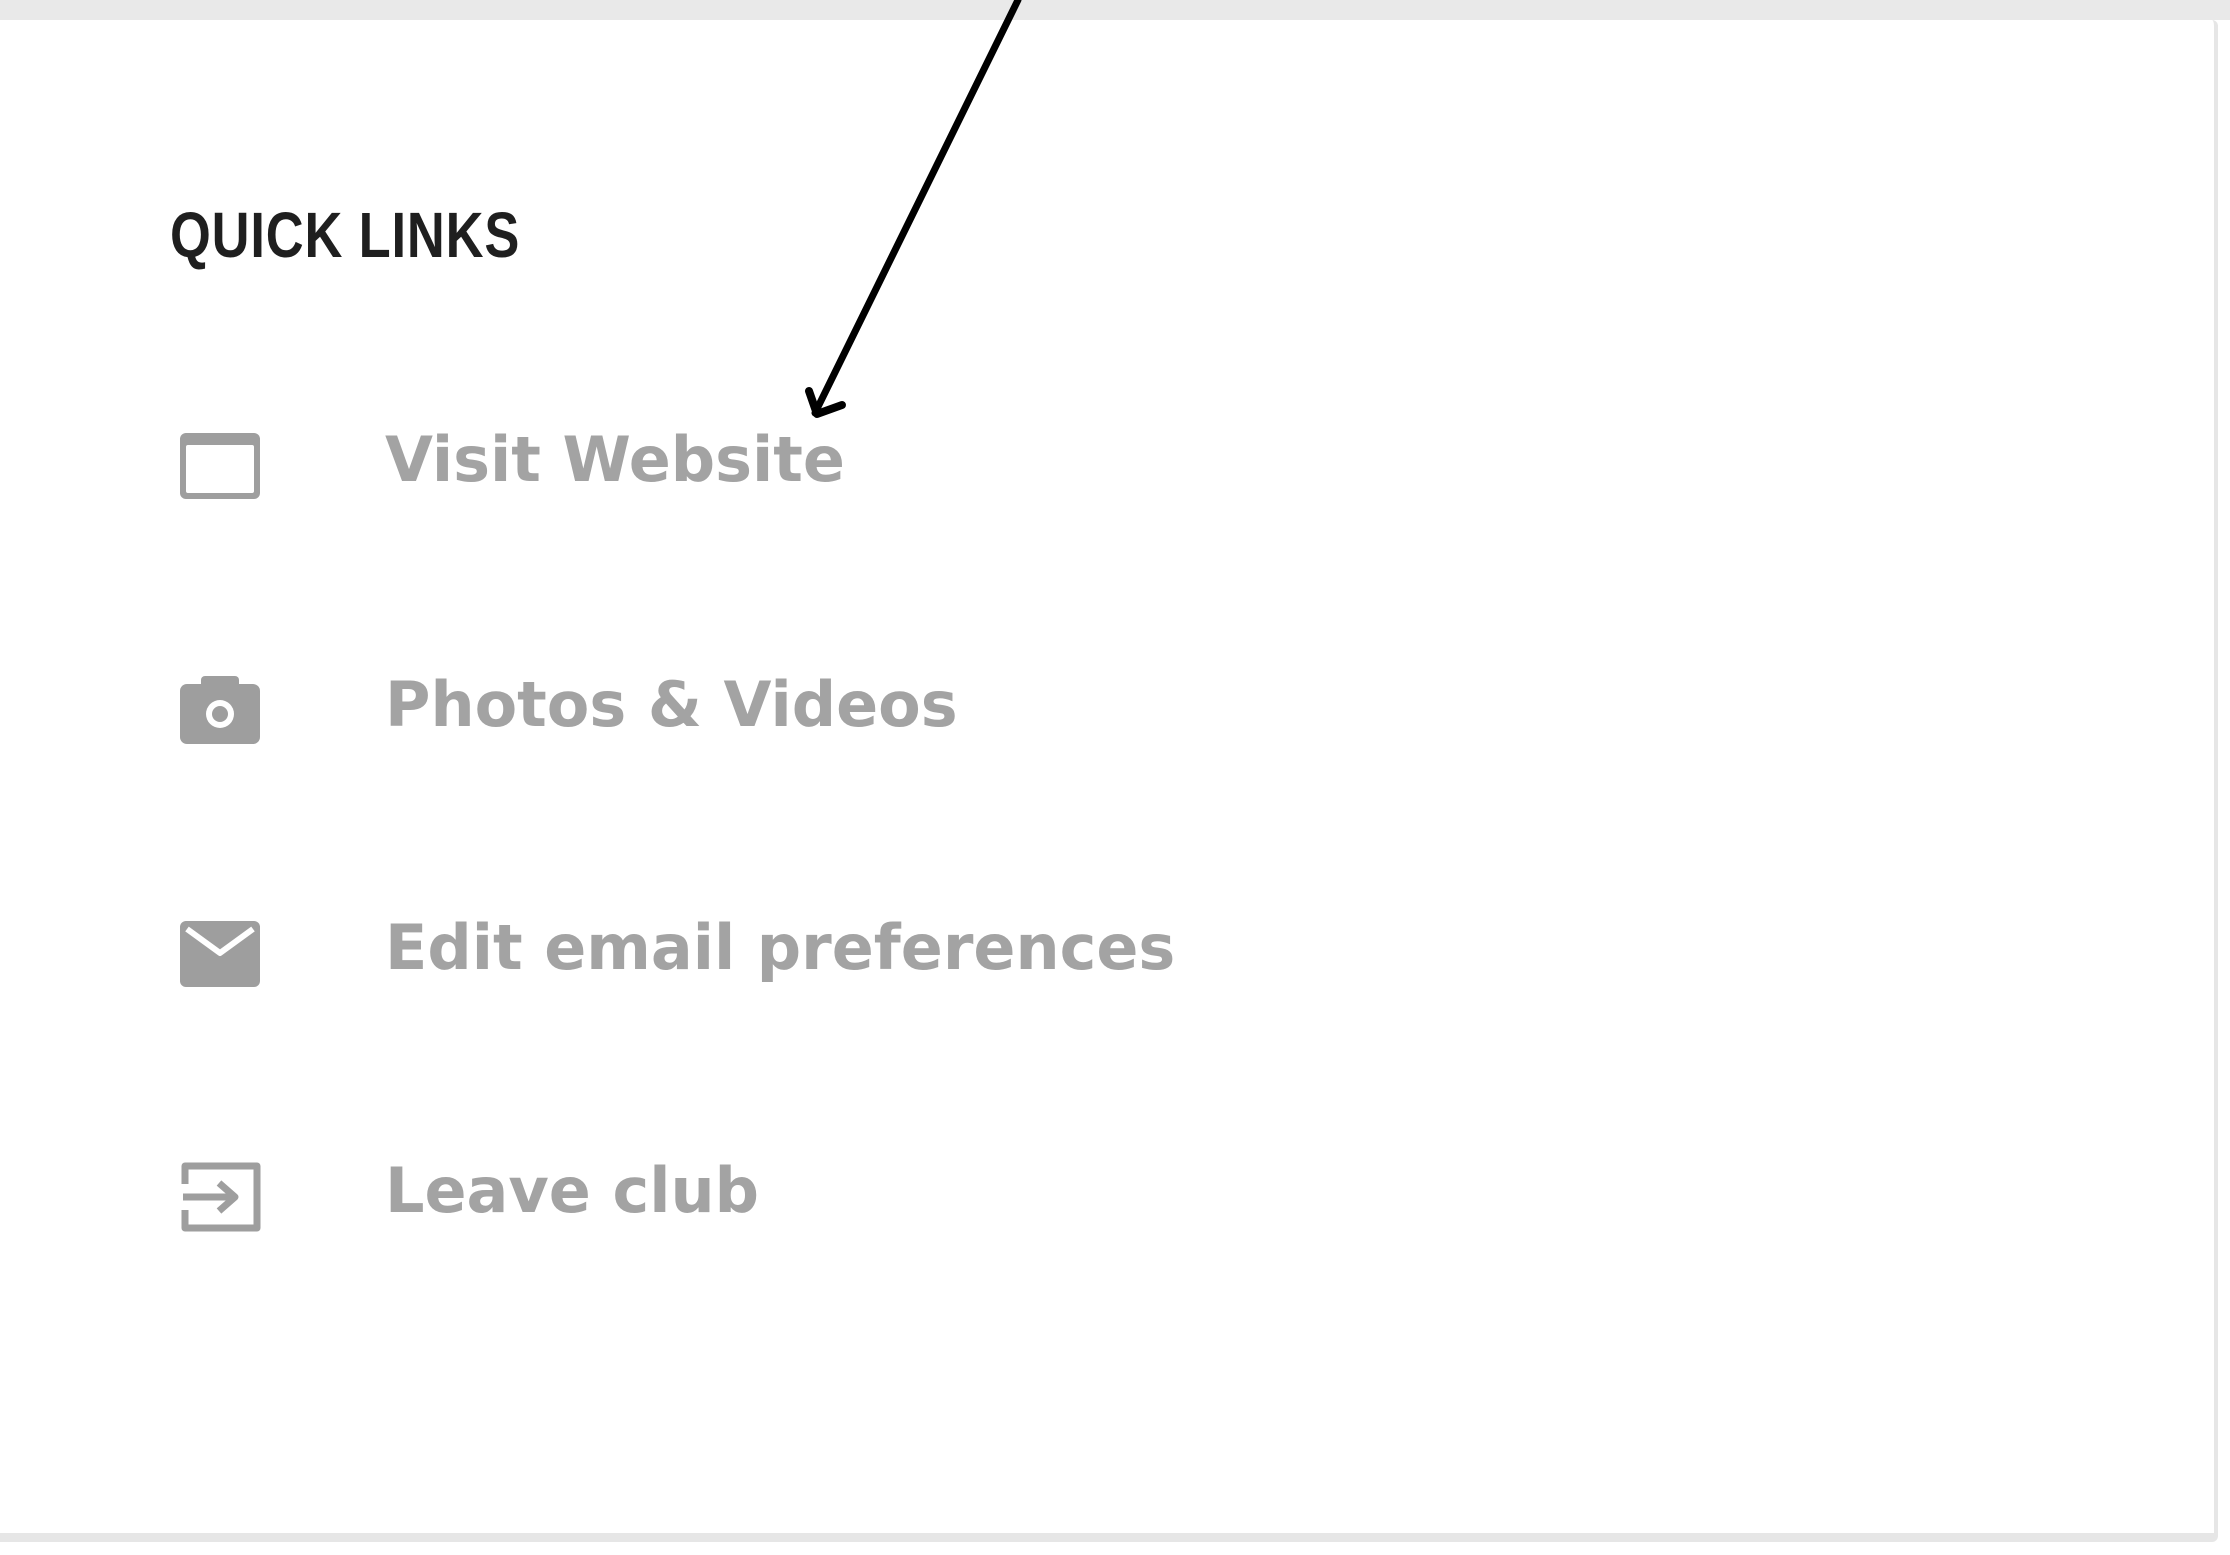  What do you see at coordinates (572, 1190) in the screenshot?
I see `leave-club-label: Leave club` at bounding box center [572, 1190].